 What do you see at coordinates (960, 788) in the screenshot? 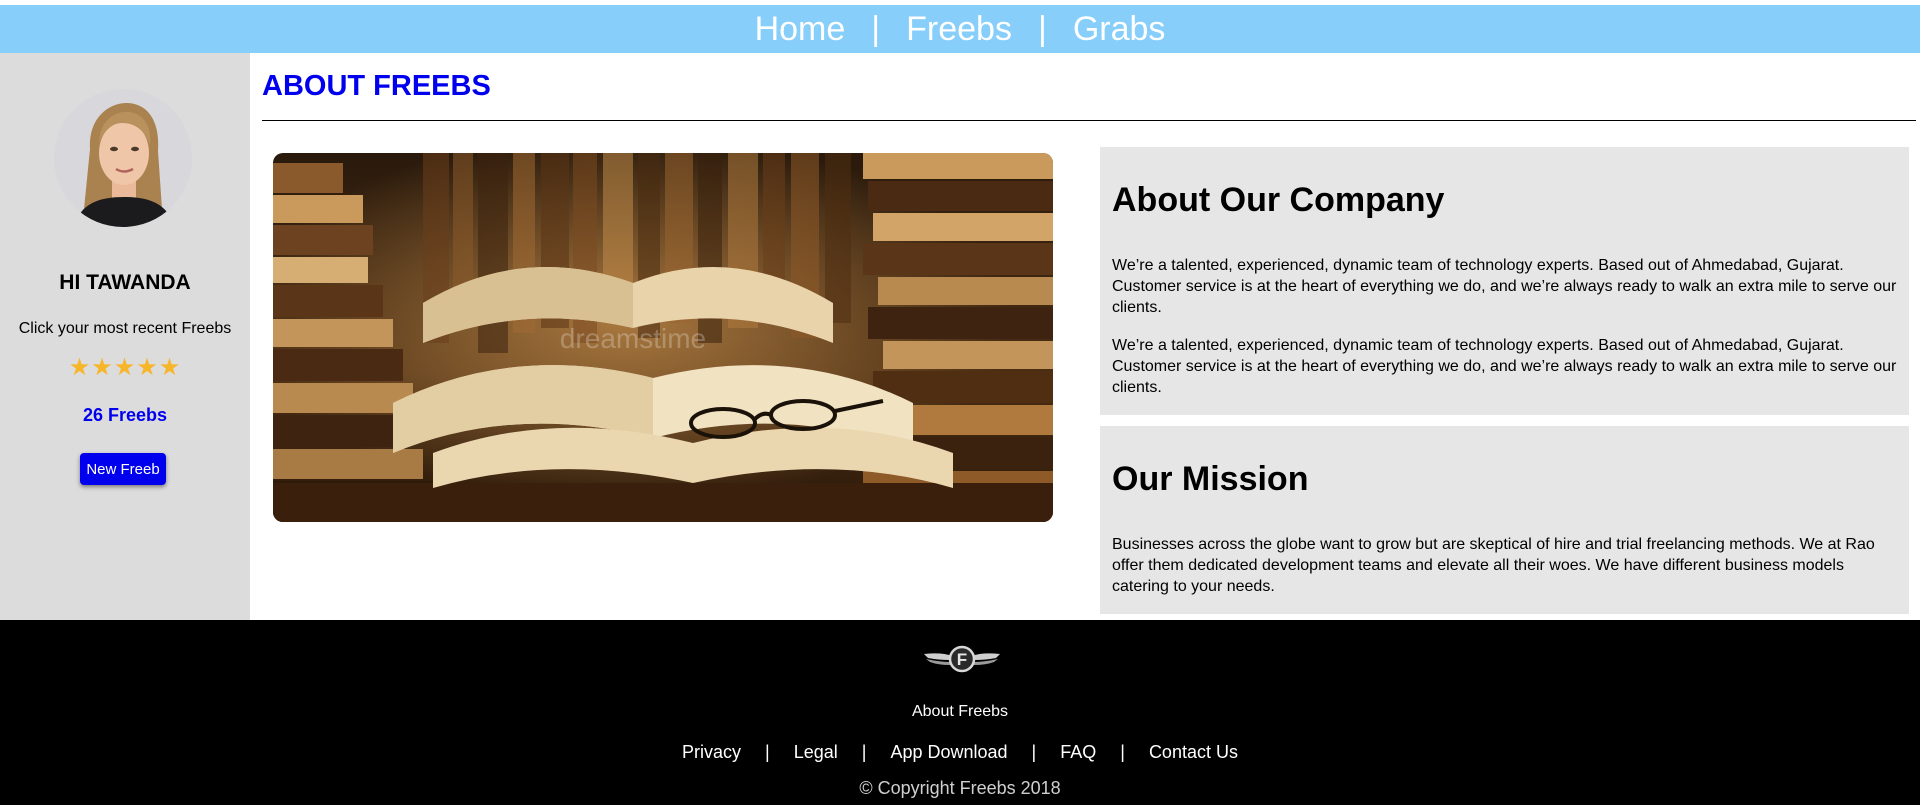
I see `copyright-text: © Copyright Freebs 2018` at bounding box center [960, 788].